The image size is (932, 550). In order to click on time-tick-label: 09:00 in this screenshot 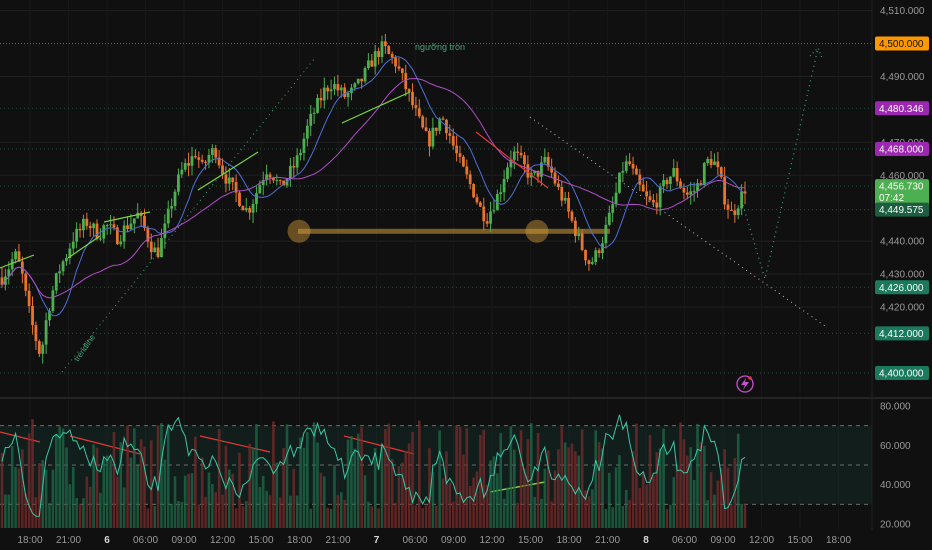, I will do `click(453, 540)`.